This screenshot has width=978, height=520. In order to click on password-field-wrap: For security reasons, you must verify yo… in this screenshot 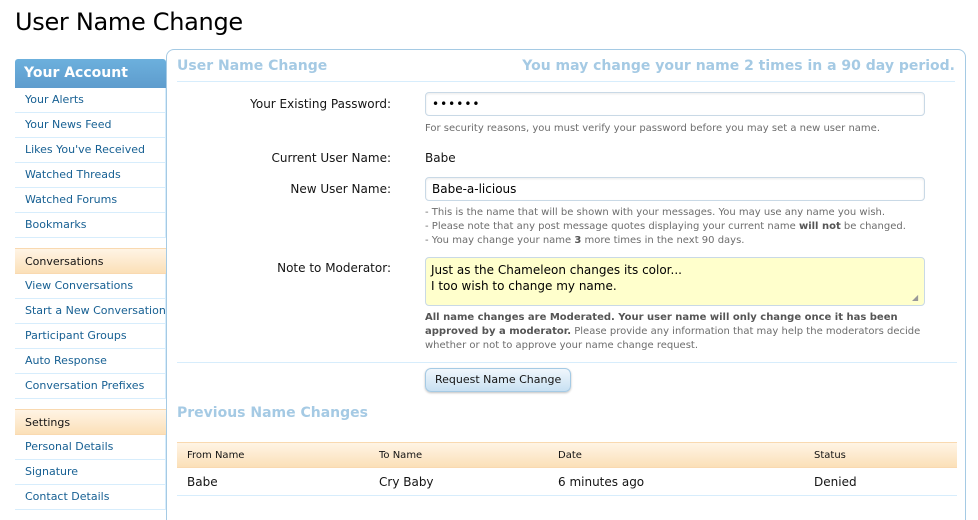, I will do `click(675, 114)`.